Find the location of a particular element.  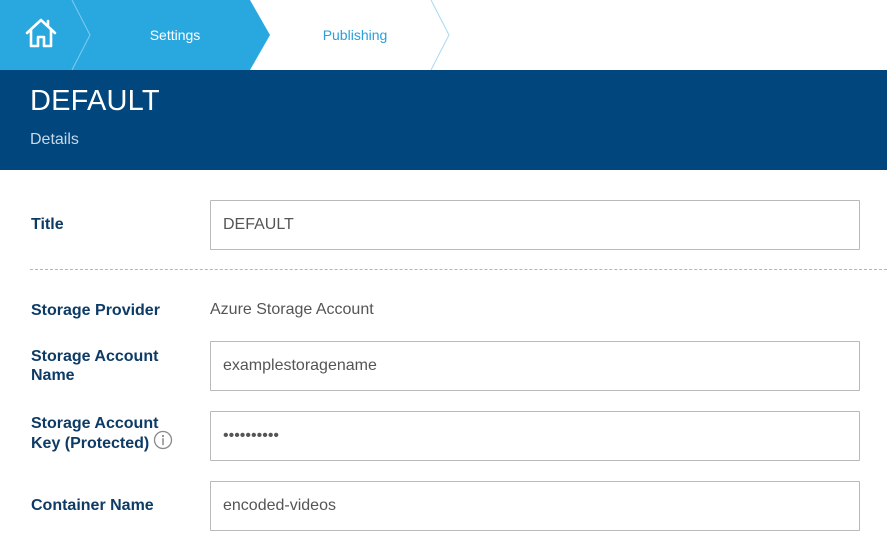

page-title: DEFAULT is located at coordinates (95, 101).